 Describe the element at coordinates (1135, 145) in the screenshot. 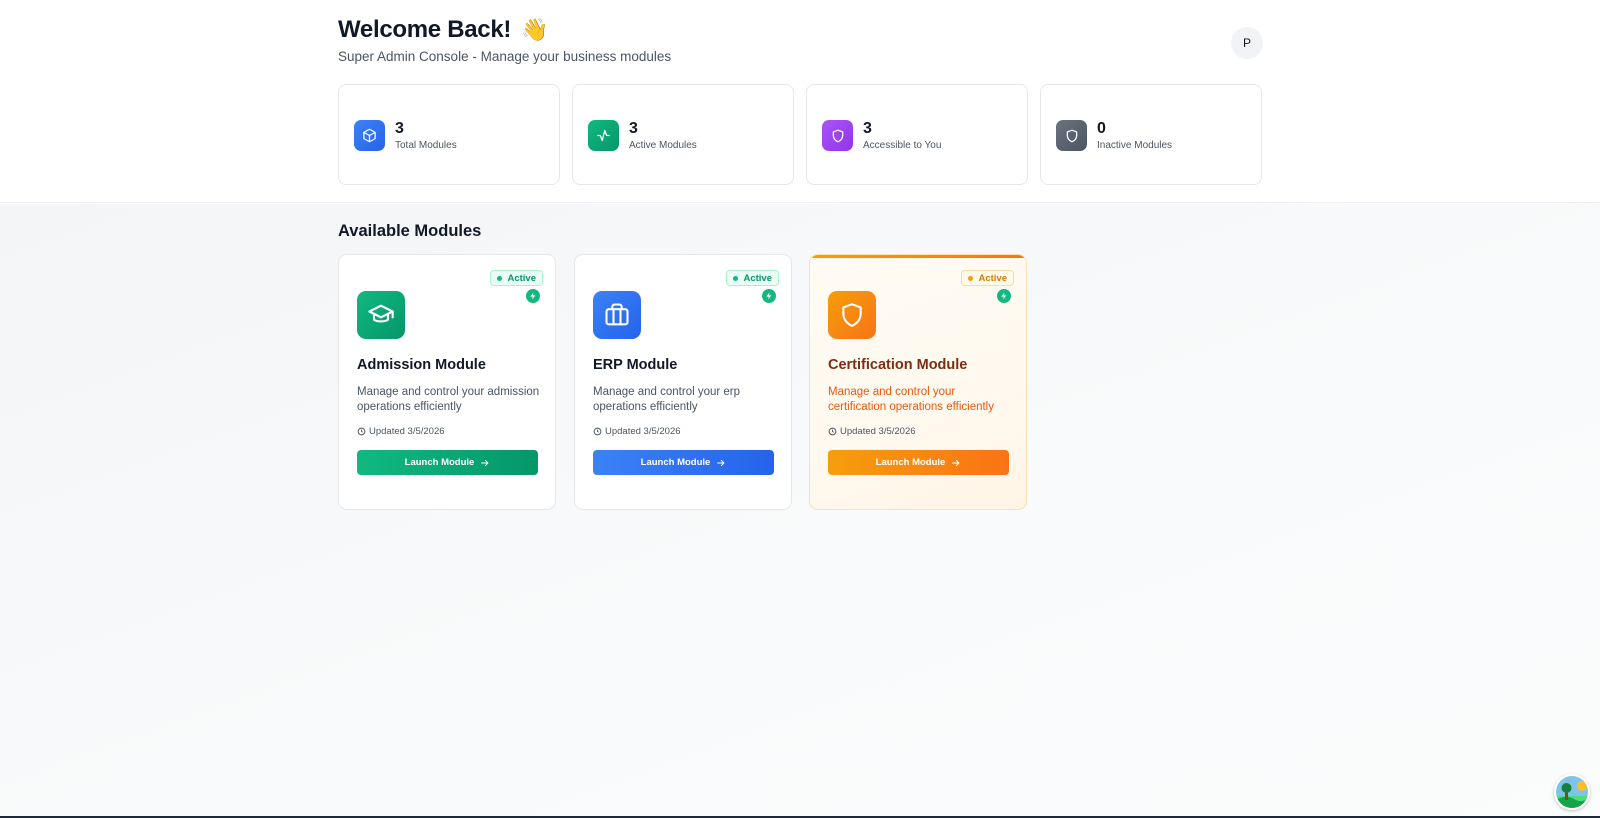

I see `stat-label: Inactive Modules` at that location.